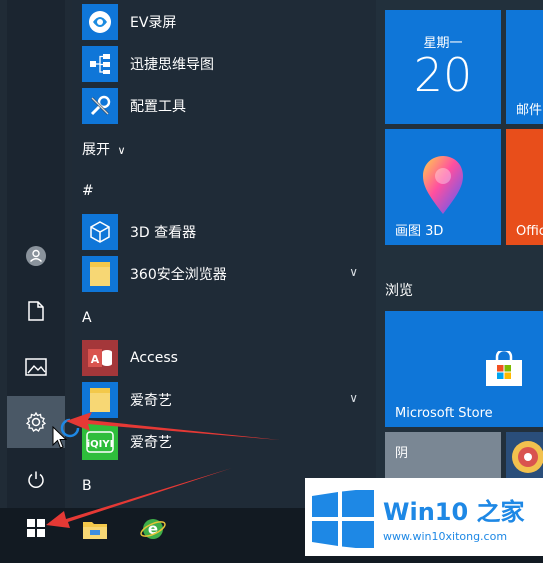 This screenshot has height=563, width=543. I want to click on arrow-to-start, so click(139, 498).